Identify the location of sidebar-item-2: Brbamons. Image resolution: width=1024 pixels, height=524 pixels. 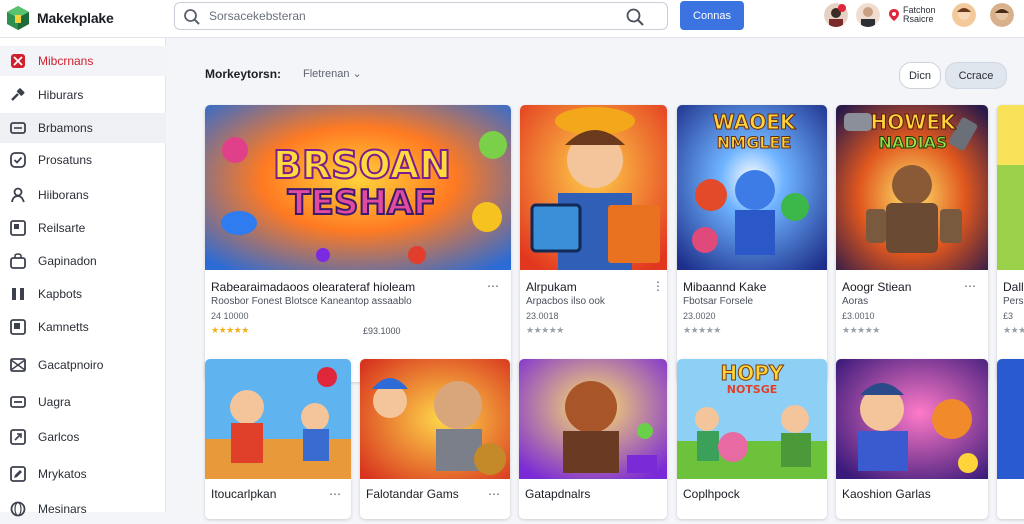
(83, 128).